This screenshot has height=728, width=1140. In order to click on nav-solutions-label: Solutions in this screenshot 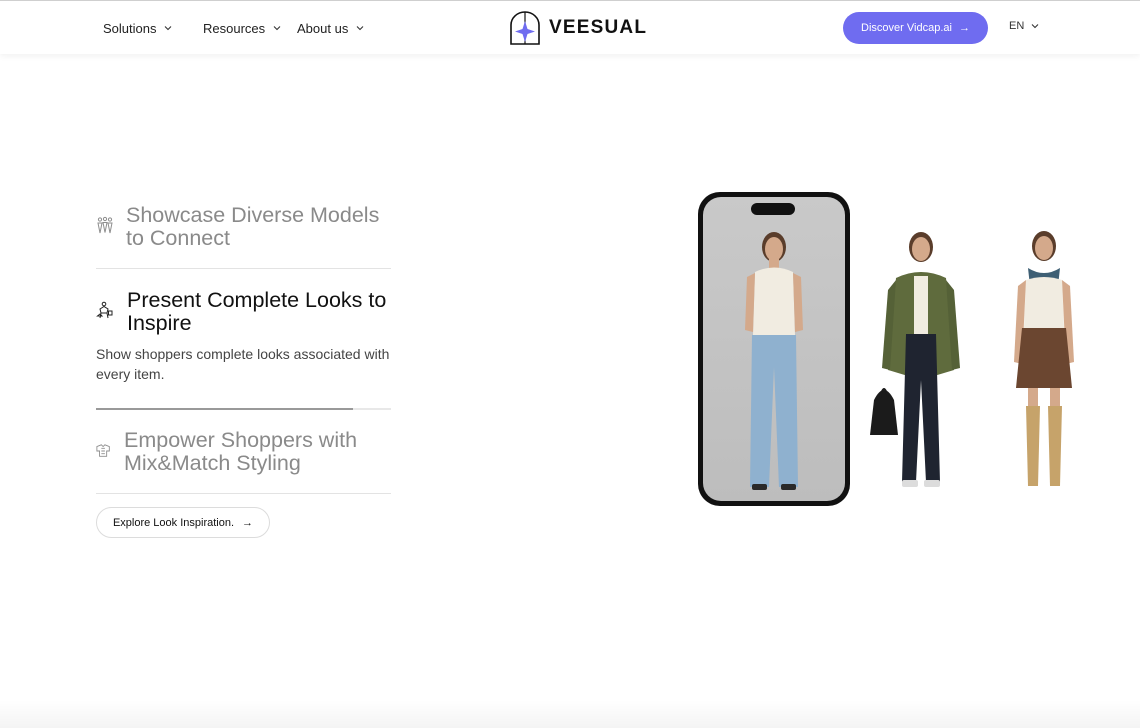, I will do `click(130, 28)`.